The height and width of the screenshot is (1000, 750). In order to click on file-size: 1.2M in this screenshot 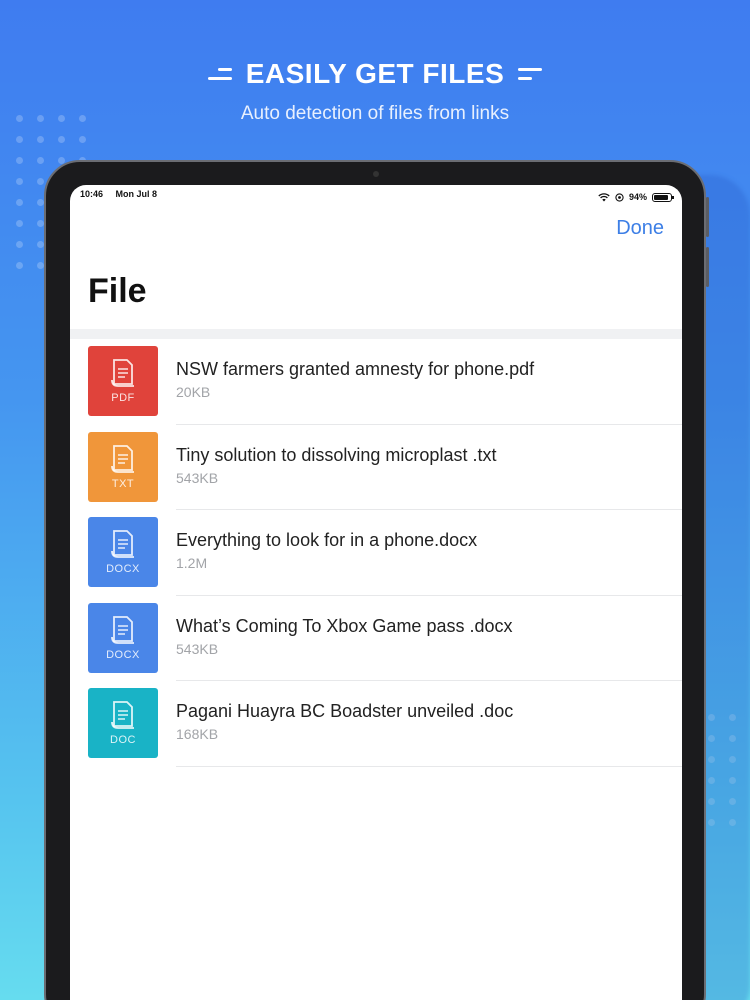, I will do `click(192, 563)`.